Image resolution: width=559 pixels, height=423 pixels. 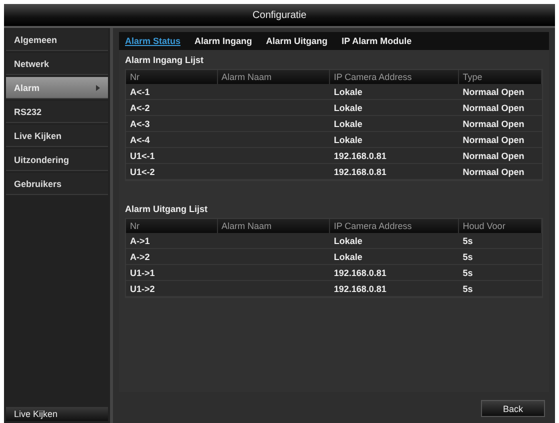 What do you see at coordinates (223, 41) in the screenshot?
I see `tab: Alarm Ingang` at bounding box center [223, 41].